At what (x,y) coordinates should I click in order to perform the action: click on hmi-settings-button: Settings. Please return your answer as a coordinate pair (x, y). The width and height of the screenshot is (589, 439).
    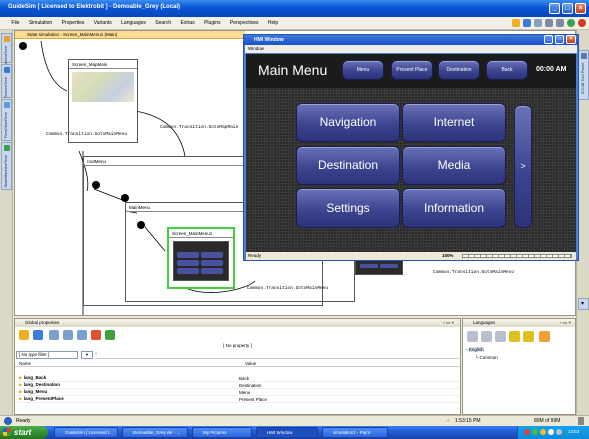
    Looking at the image, I should click on (348, 208).